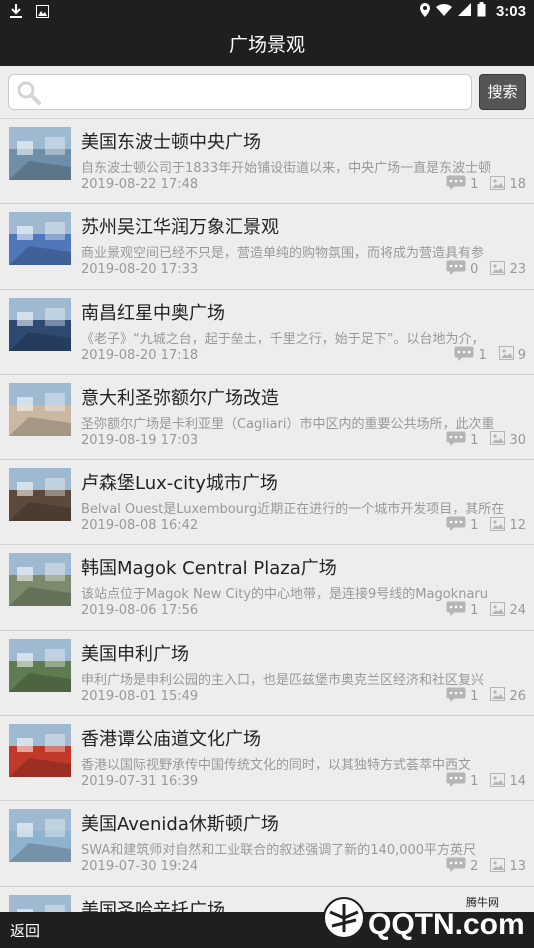  Describe the element at coordinates (443, 11) in the screenshot. I see `wifi-icon` at that location.